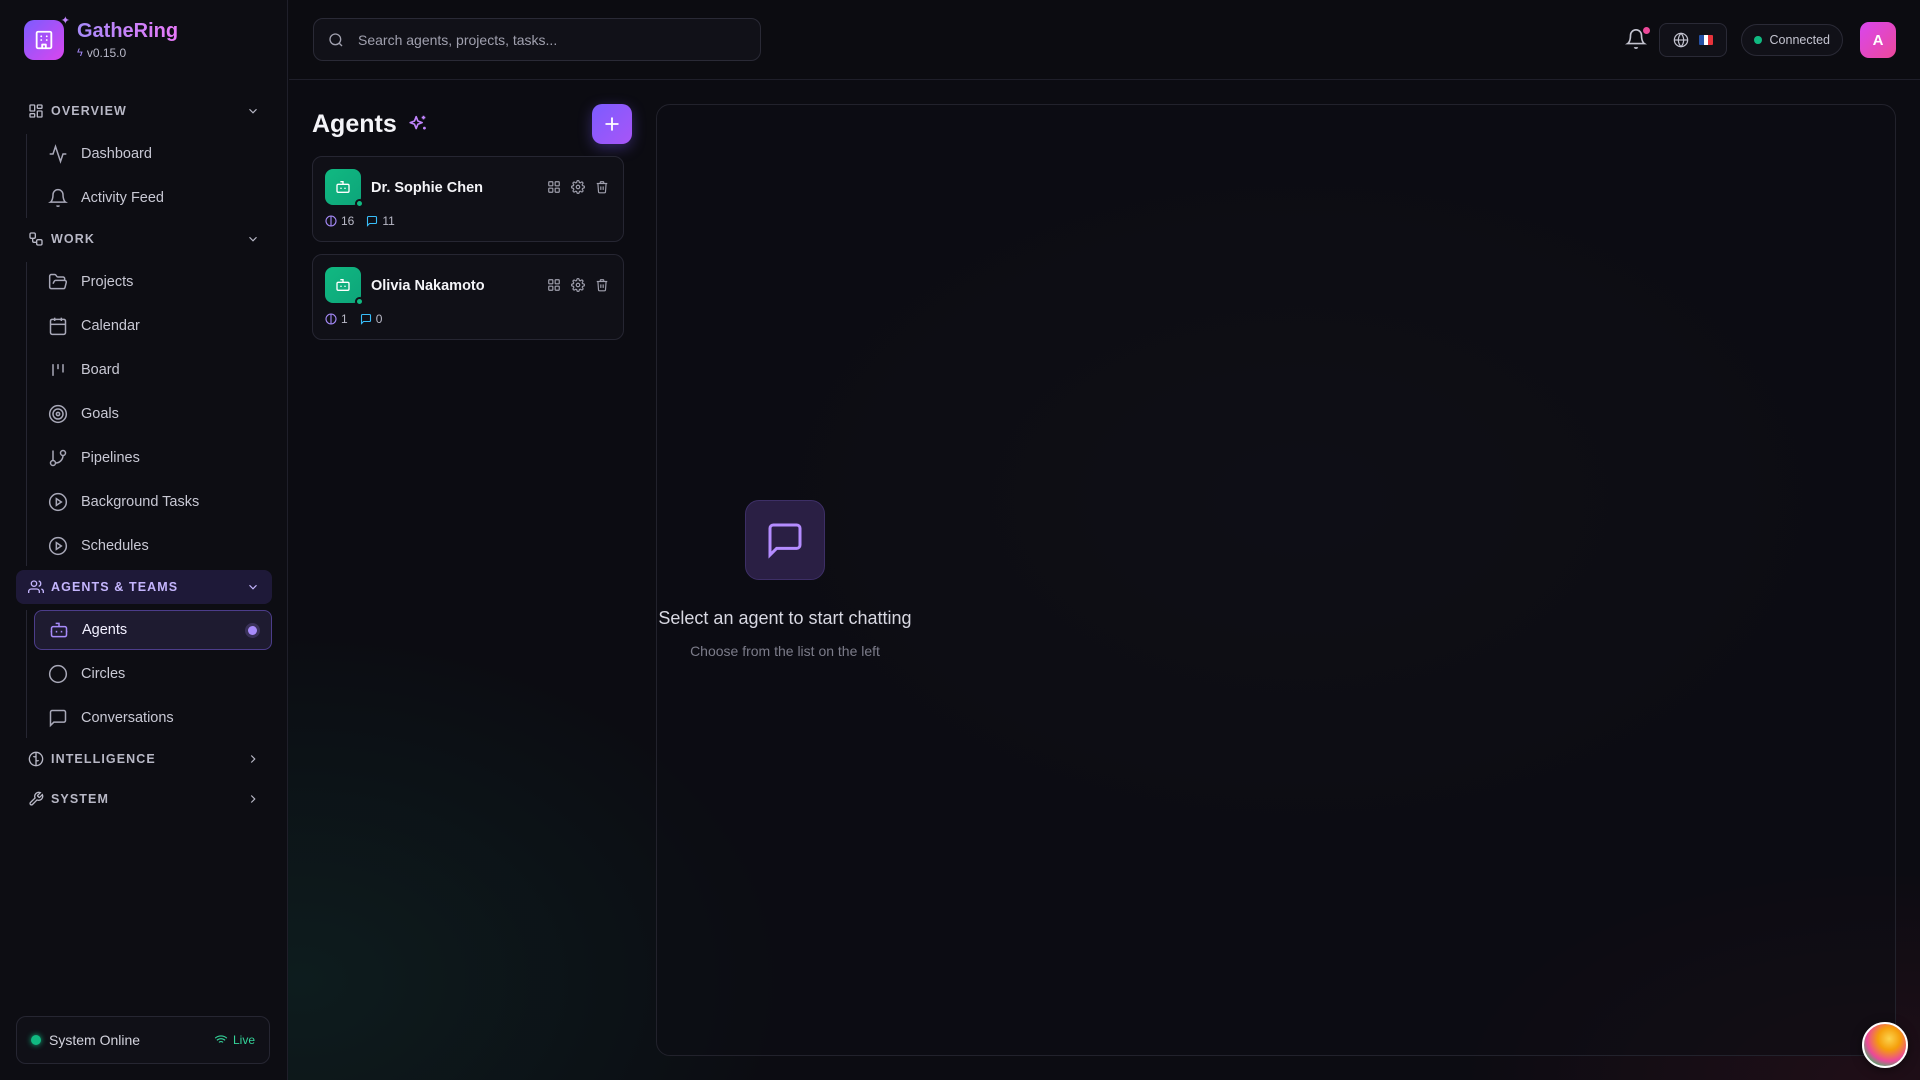  What do you see at coordinates (379, 319) in the screenshot?
I see `message-count-value: 0` at bounding box center [379, 319].